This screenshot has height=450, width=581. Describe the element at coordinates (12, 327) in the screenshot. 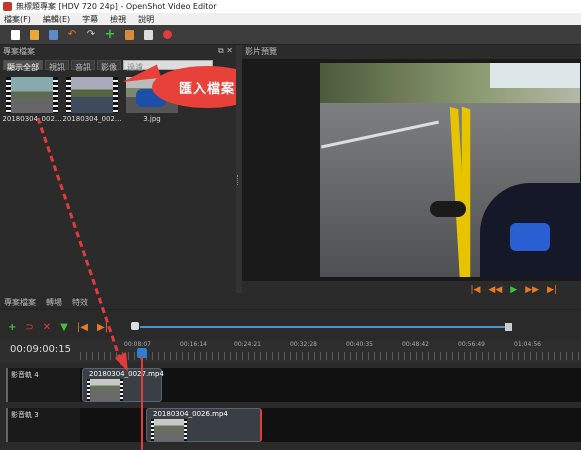

I see `add-track-icon: +` at that location.